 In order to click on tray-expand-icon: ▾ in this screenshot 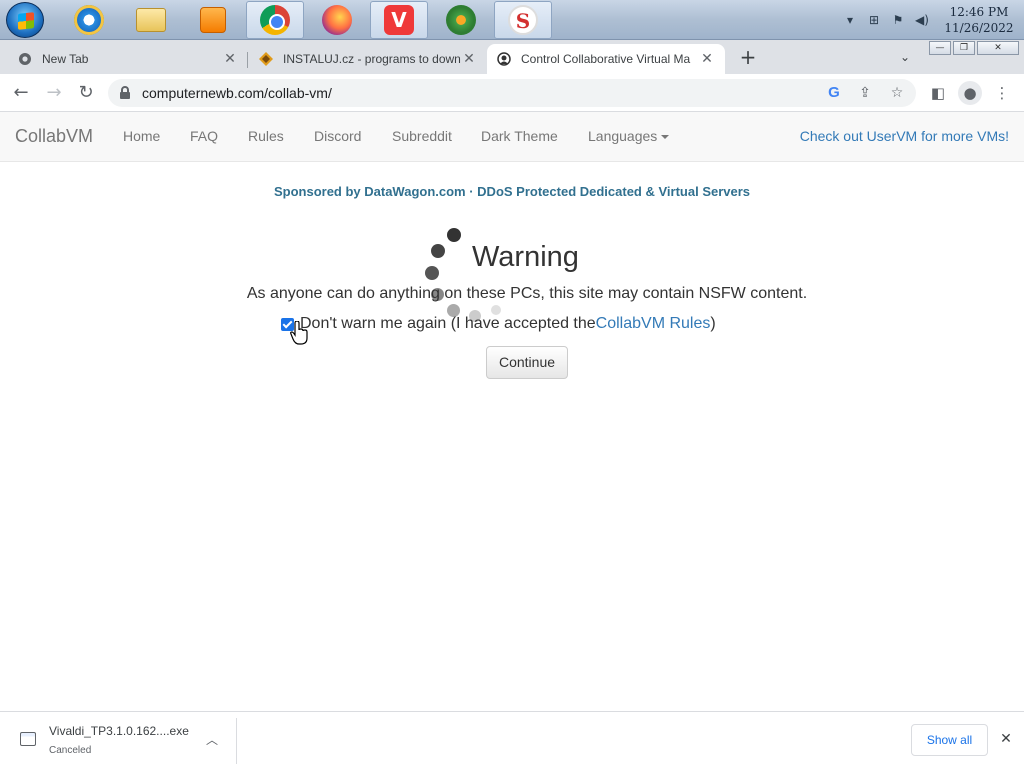, I will do `click(850, 20)`.